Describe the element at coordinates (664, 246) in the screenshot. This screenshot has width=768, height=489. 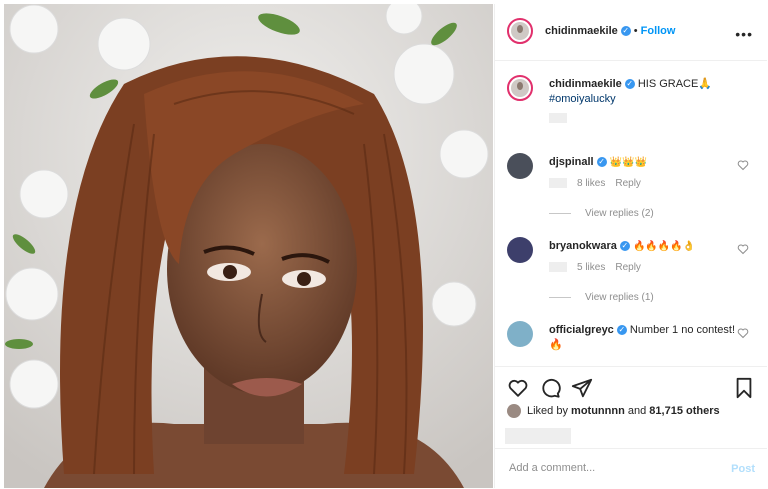
I see `comment-text: 🔥🔥🔥🔥👌` at that location.